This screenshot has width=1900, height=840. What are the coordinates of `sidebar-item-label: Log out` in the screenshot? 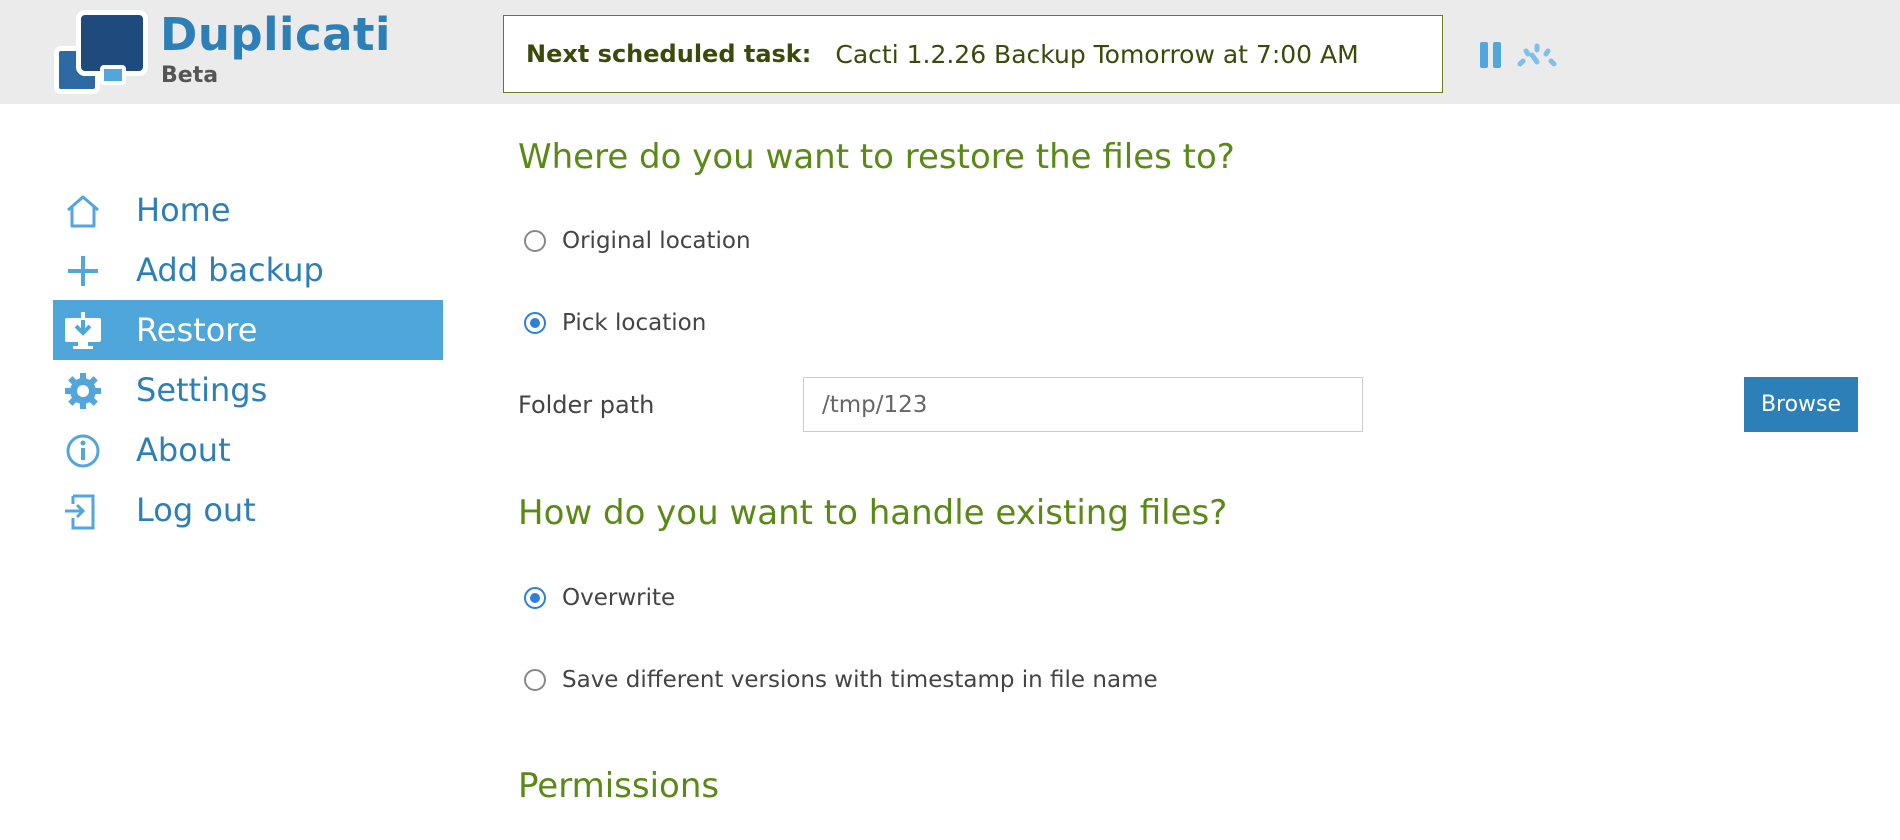 It's located at (196, 510).